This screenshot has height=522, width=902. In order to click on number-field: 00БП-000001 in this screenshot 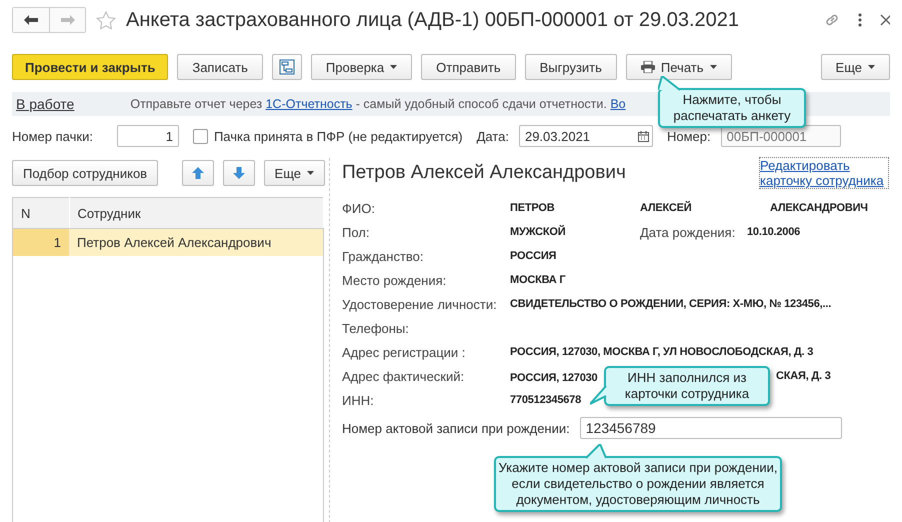, I will do `click(780, 136)`.